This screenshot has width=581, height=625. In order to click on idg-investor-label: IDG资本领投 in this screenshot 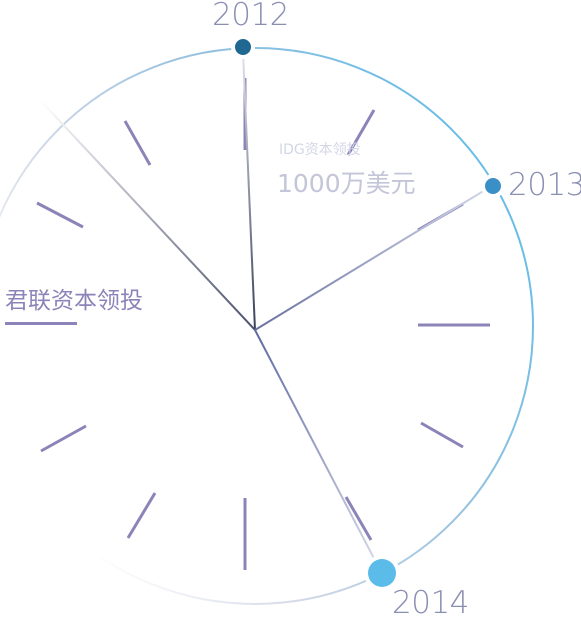, I will do `click(320, 150)`.